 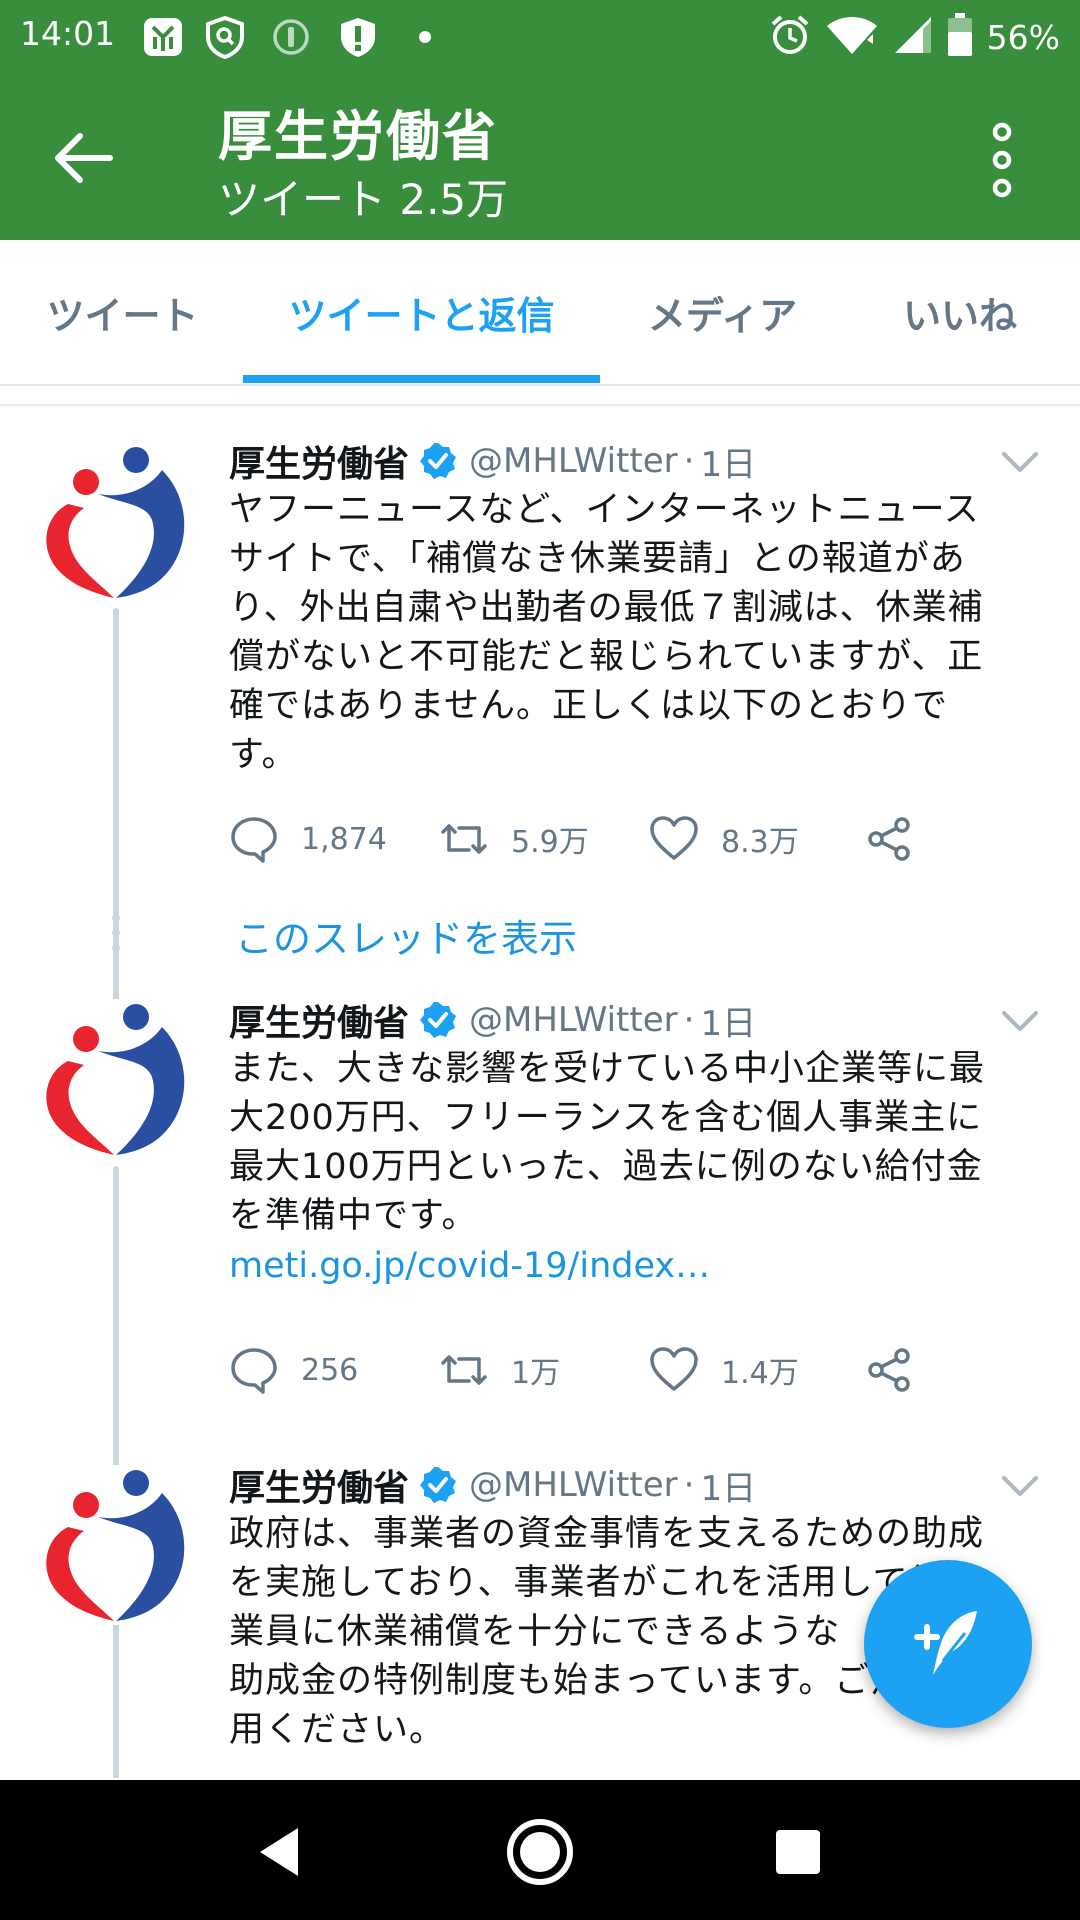 I want to click on thread-connector, so click(x=116, y=980).